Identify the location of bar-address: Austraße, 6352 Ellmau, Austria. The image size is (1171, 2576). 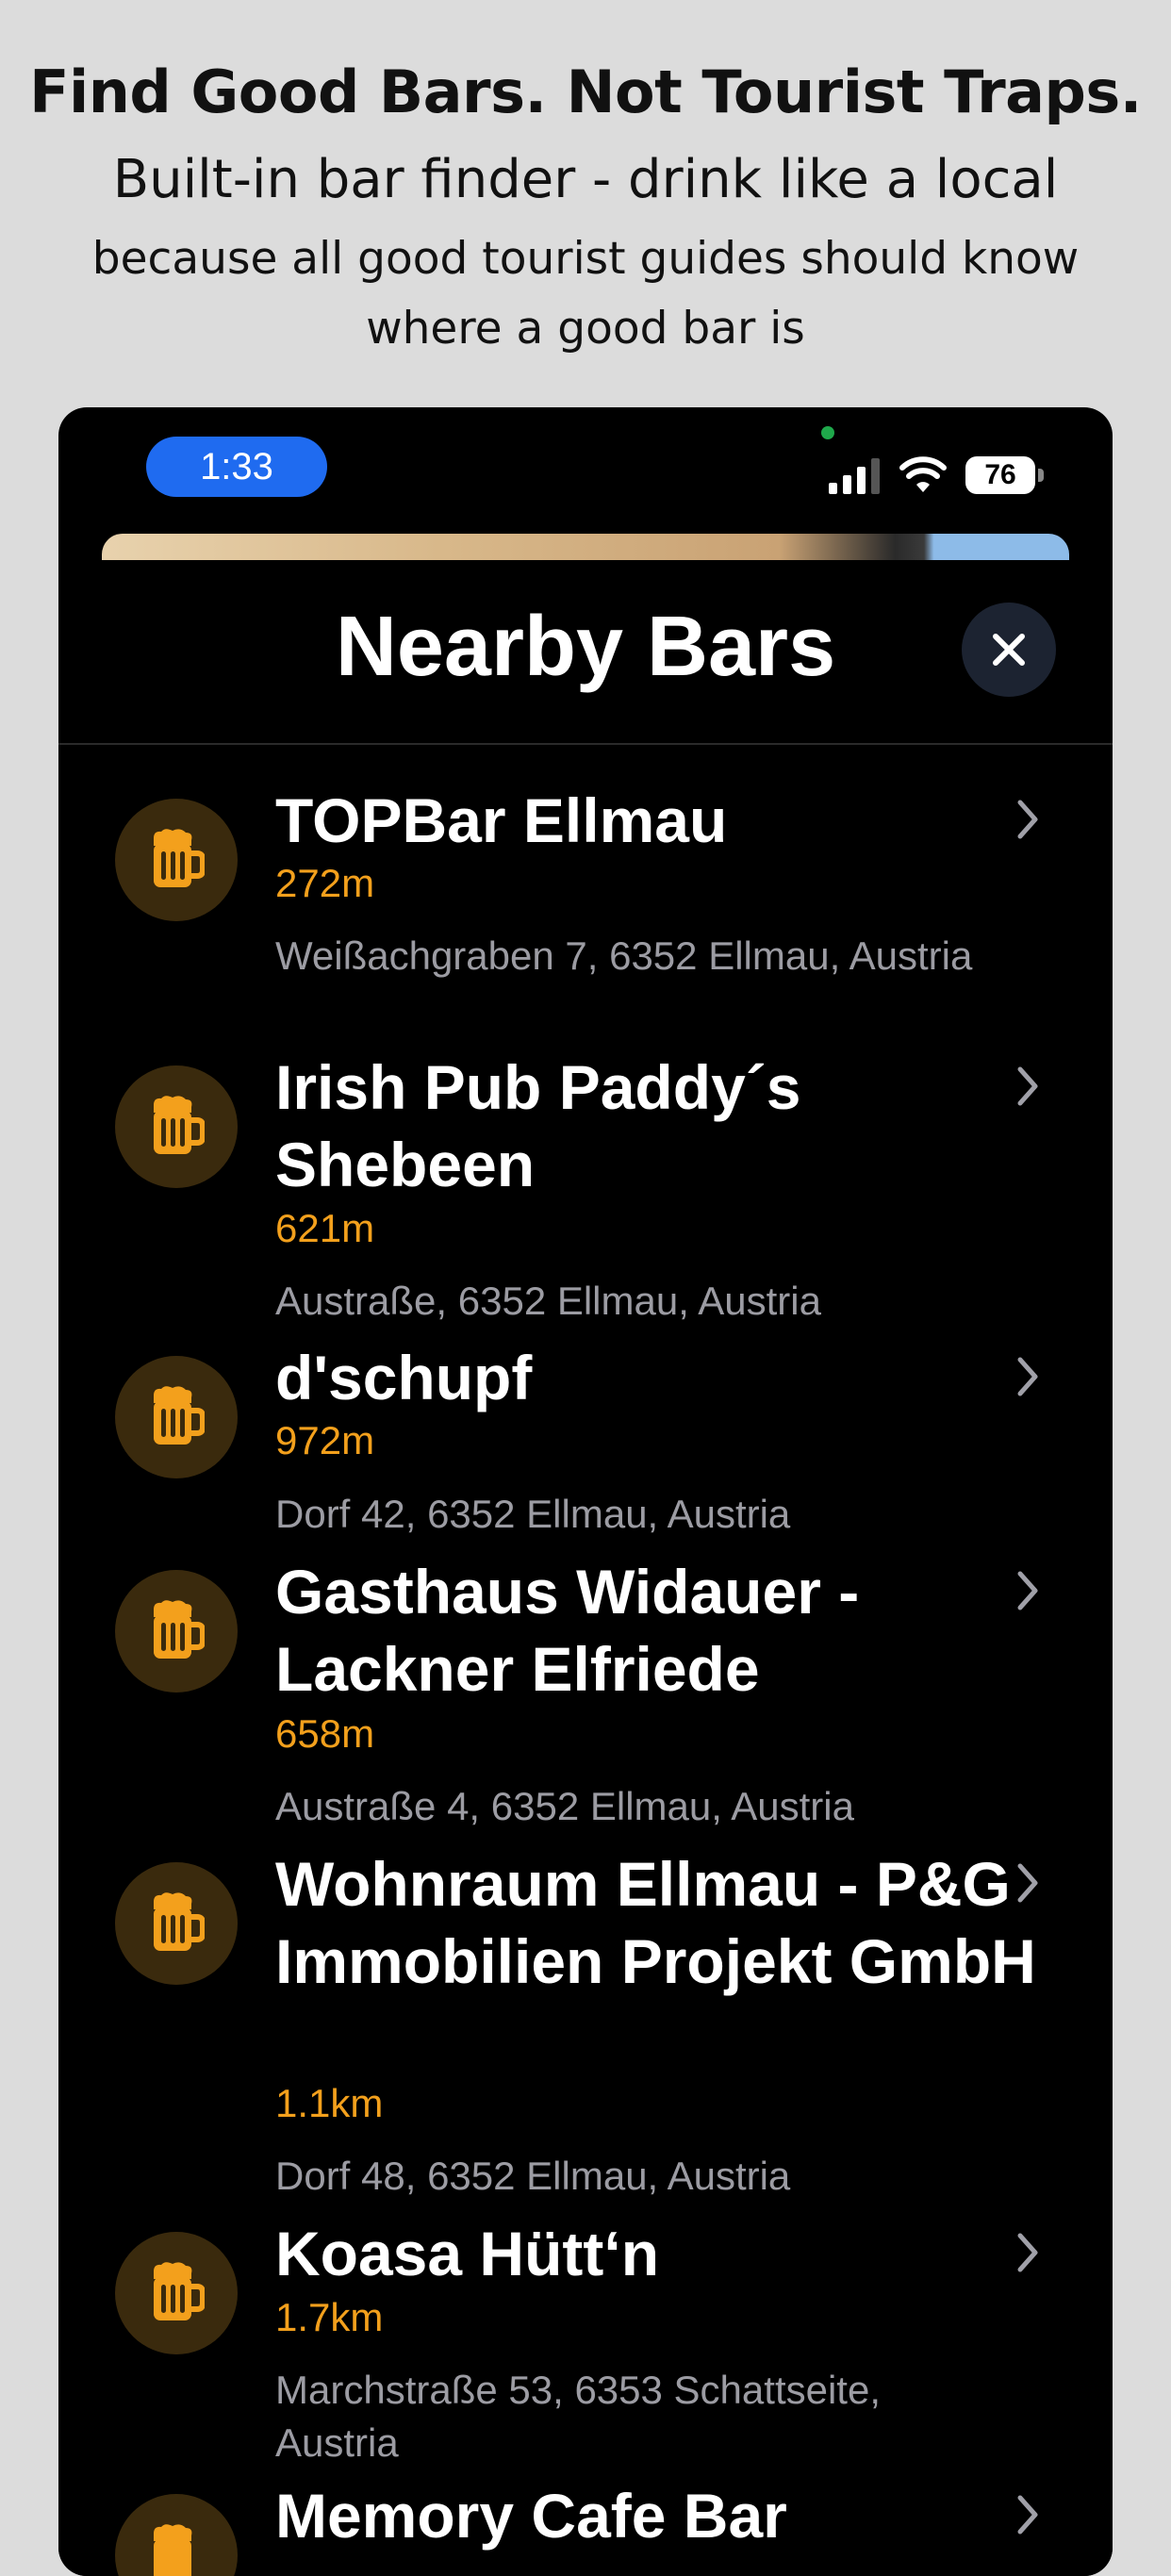
(548, 1301).